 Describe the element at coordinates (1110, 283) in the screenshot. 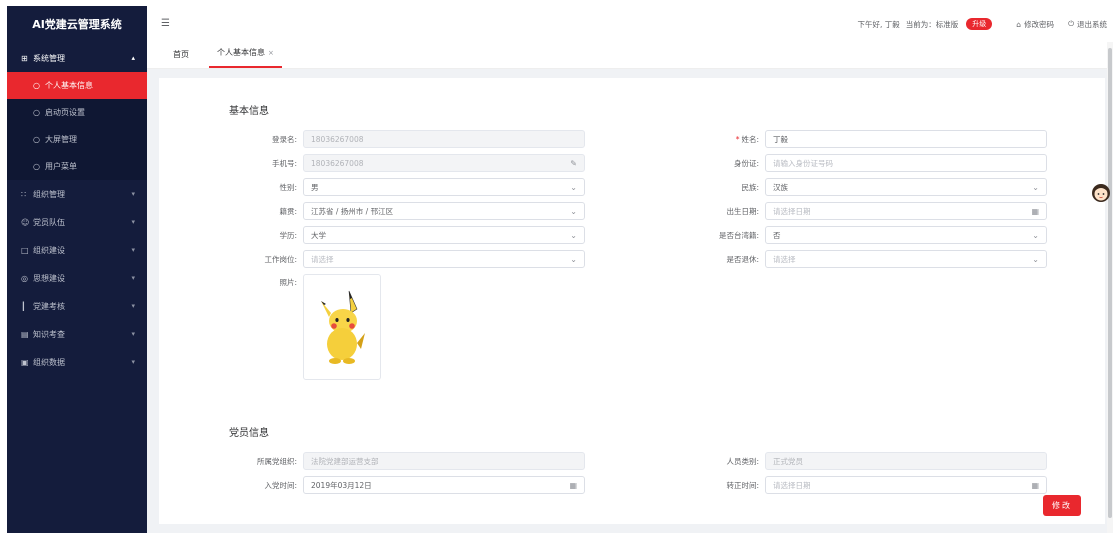

I see `scrollbar-thumb` at that location.